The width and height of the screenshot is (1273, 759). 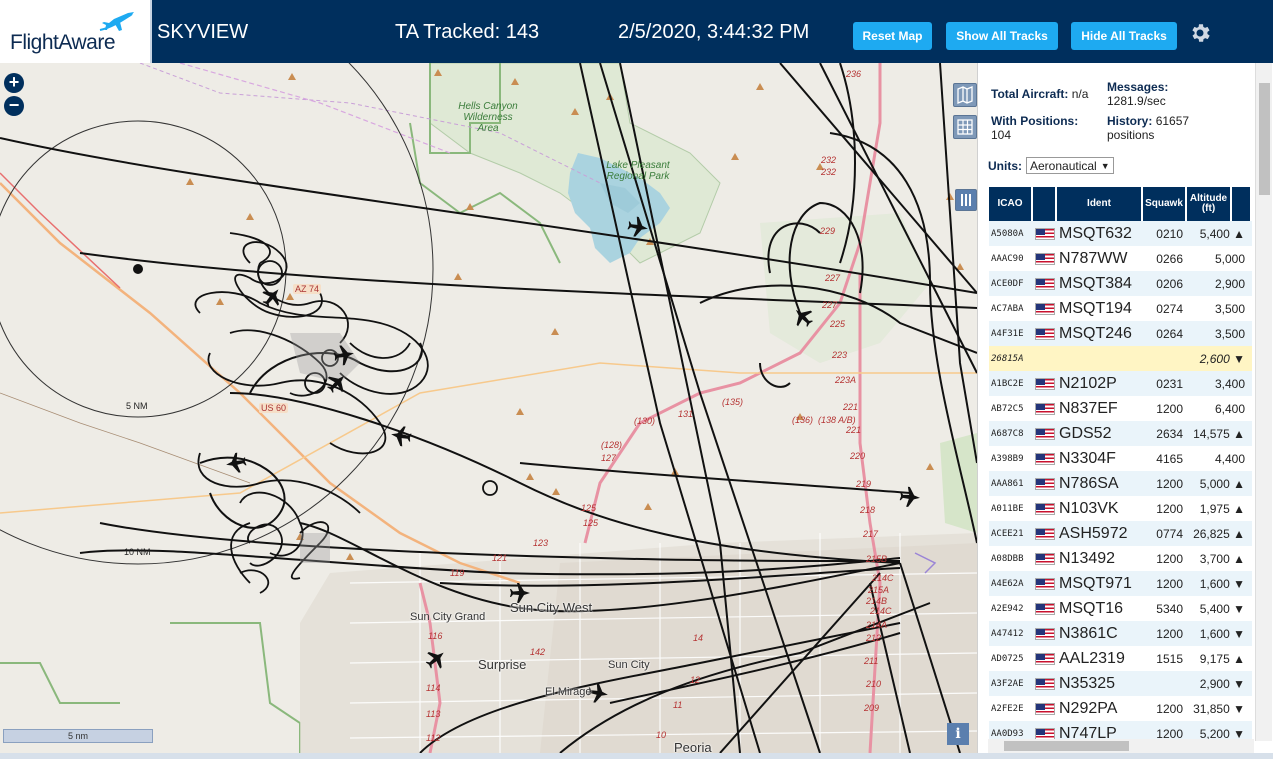 What do you see at coordinates (1120, 708) in the screenshot?
I see `table-row: A2FE2E N292PA 1200 31,850 ▼` at bounding box center [1120, 708].